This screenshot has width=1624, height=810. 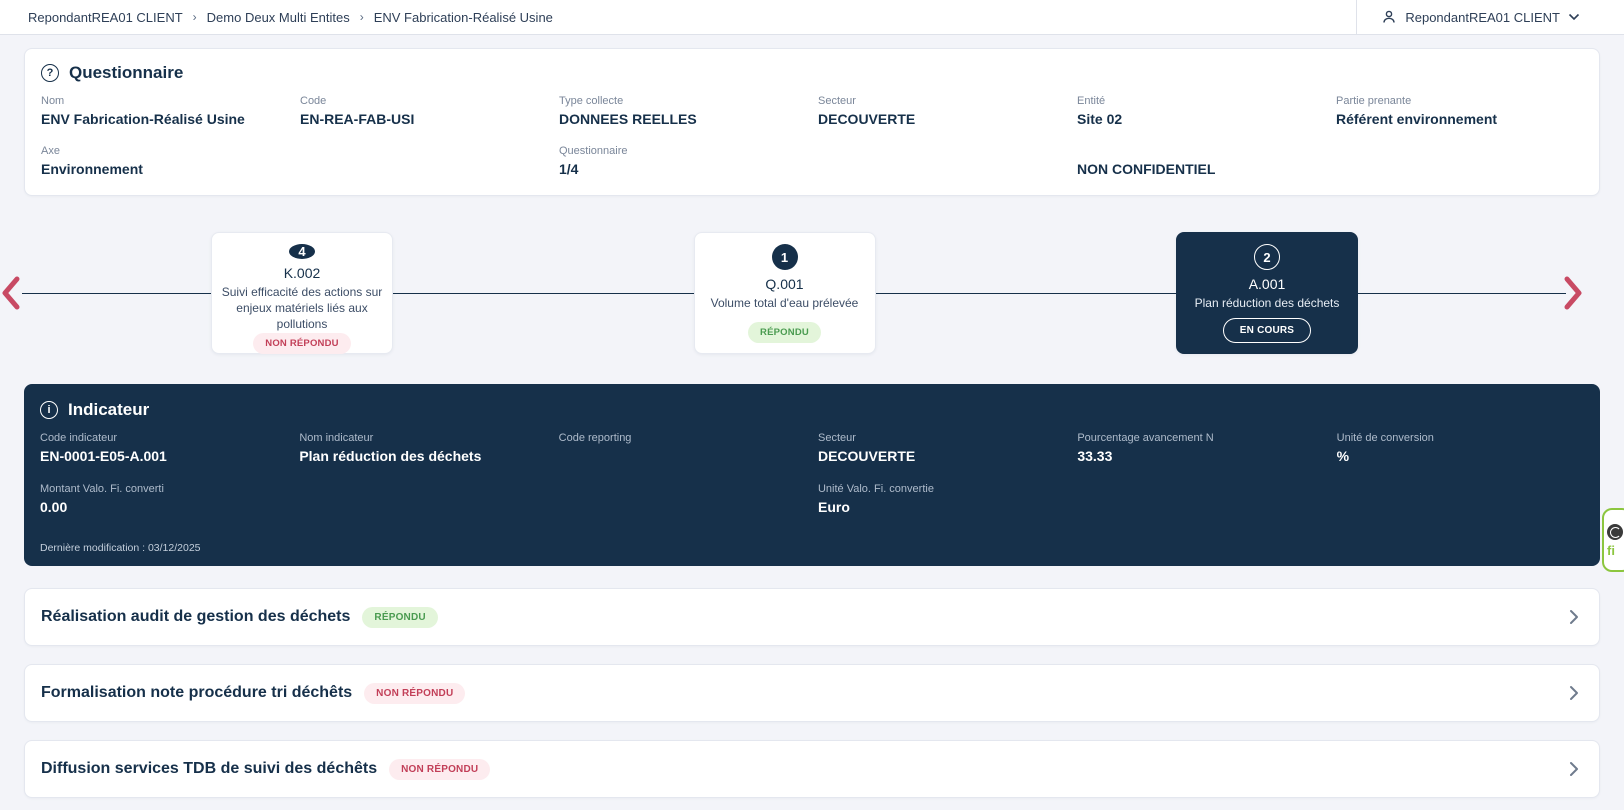 I want to click on question-code: A.001, so click(x=1267, y=284).